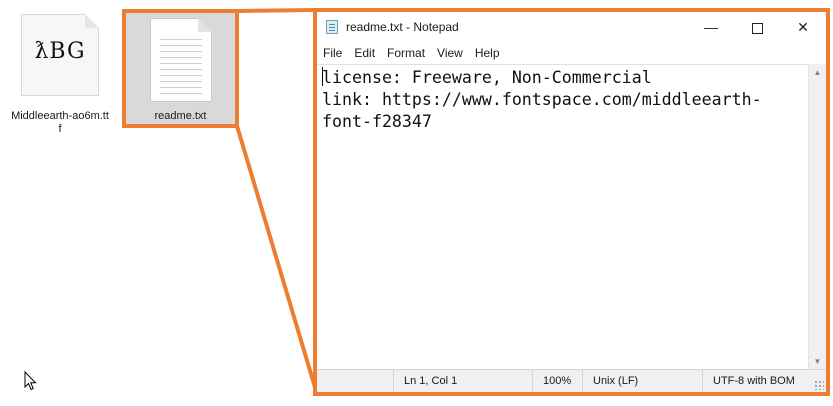 Image resolution: width=833 pixels, height=406 pixels. I want to click on resize-grip-icon, so click(819, 385).